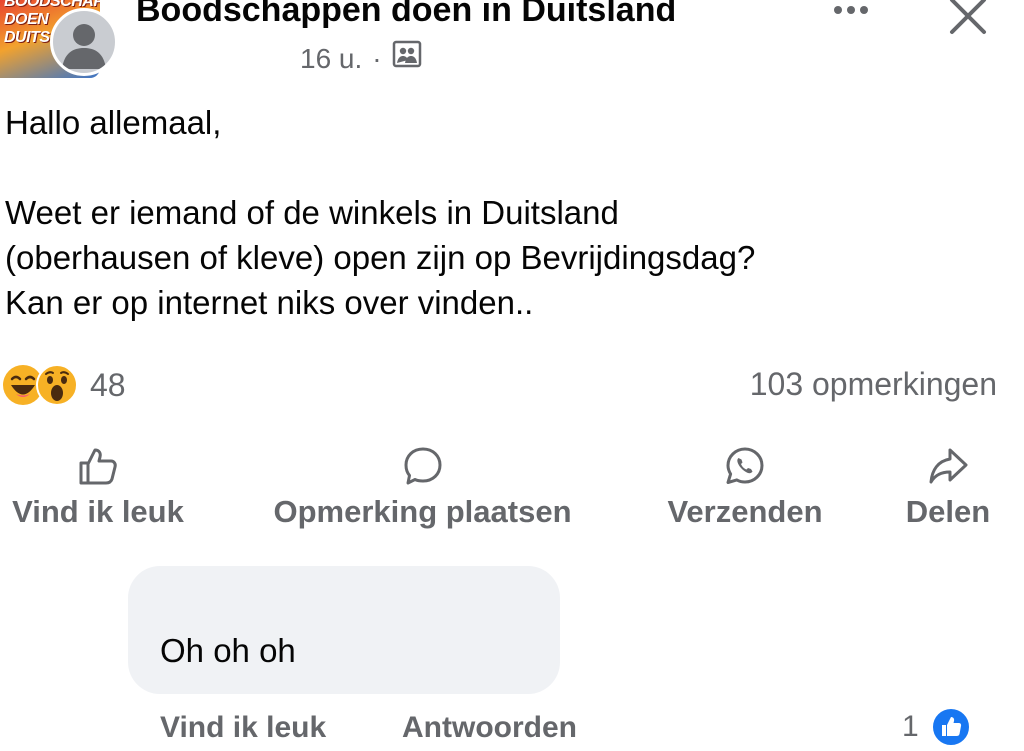 This screenshot has height=751, width=1024. What do you see at coordinates (873, 384) in the screenshot?
I see `comments-count-link: 103 opmerkingen` at bounding box center [873, 384].